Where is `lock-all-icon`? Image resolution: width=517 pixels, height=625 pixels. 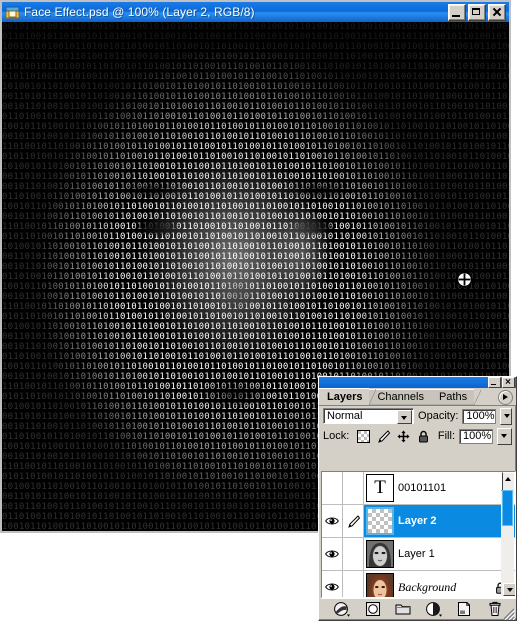 lock-all-icon is located at coordinates (423, 436).